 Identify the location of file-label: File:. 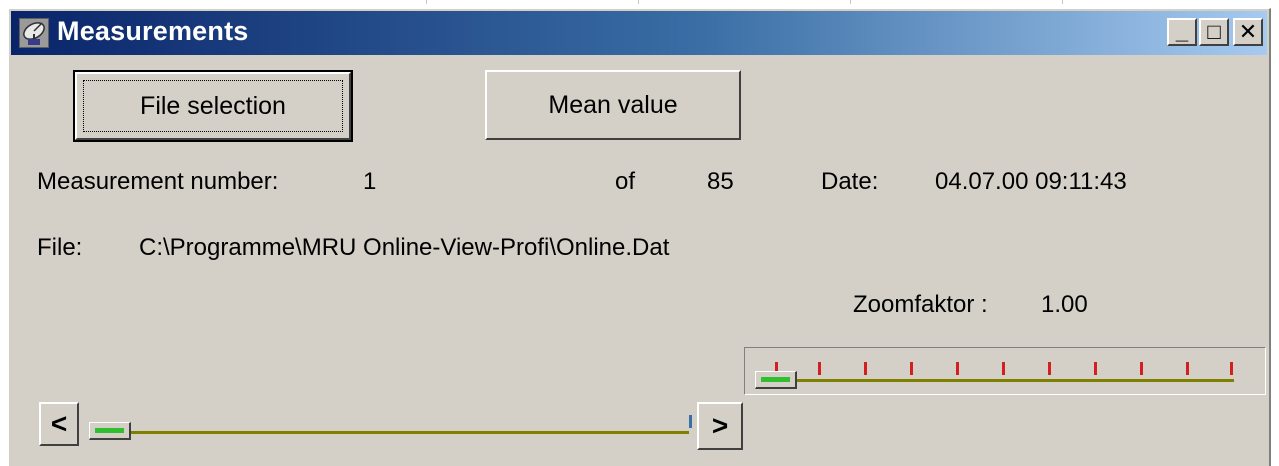
(60, 247).